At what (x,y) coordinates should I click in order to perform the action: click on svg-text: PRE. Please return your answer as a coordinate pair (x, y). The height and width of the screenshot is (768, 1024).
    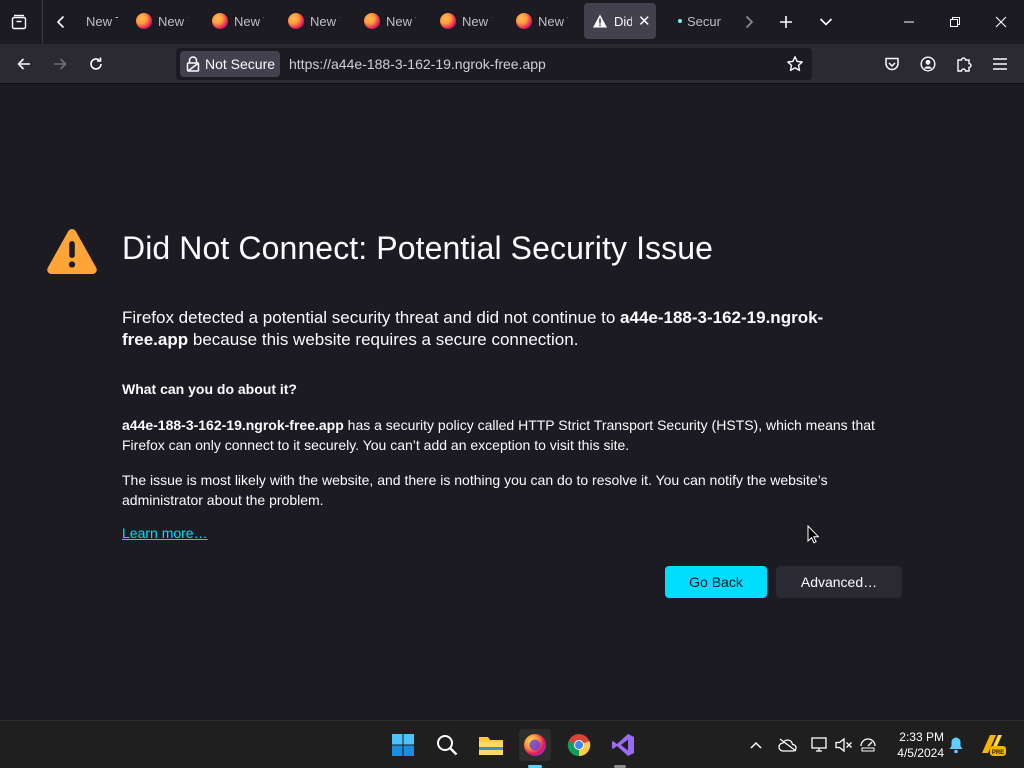
    Looking at the image, I should click on (998, 753).